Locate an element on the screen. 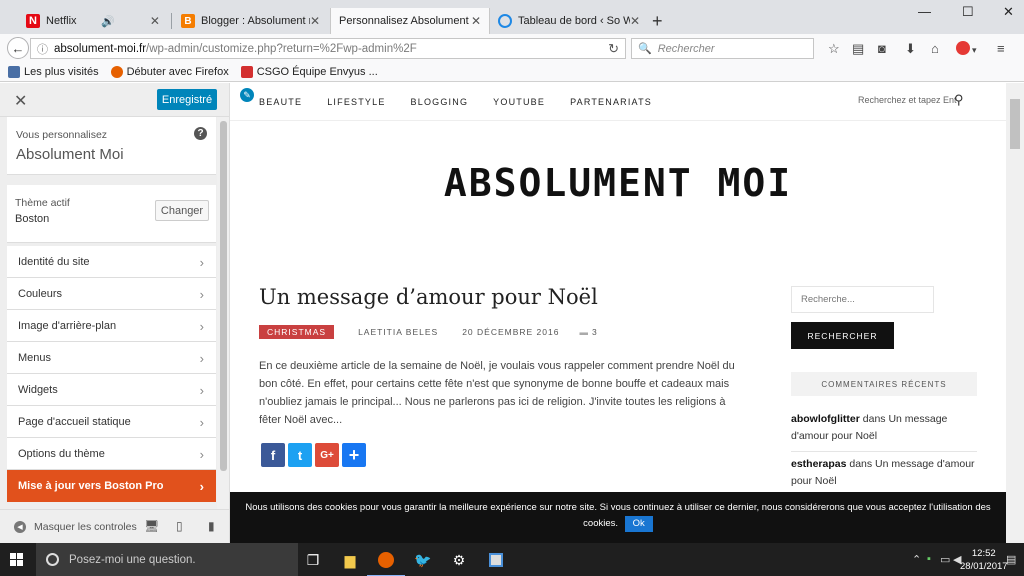 This screenshot has width=1024, height=576. menu-item-menus: Menus › is located at coordinates (111, 358).